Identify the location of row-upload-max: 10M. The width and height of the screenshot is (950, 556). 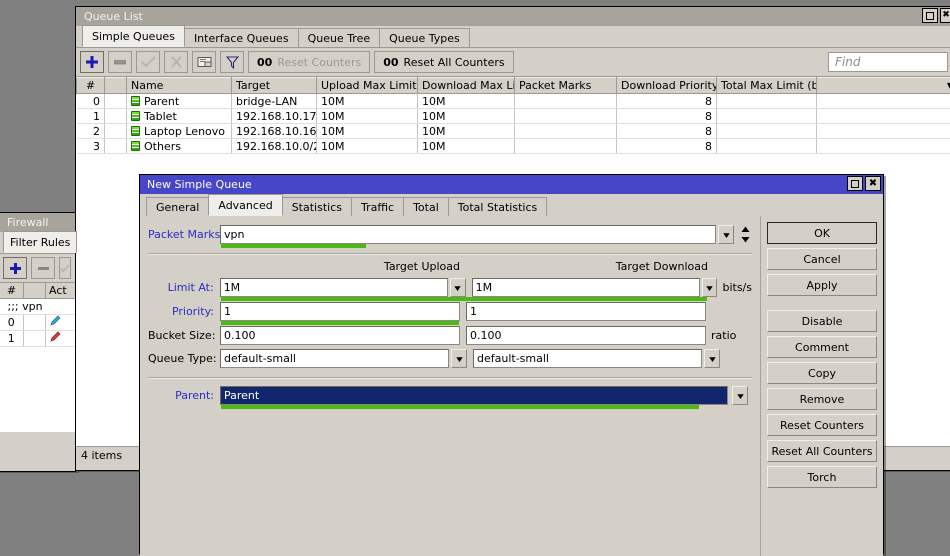
(367, 101).